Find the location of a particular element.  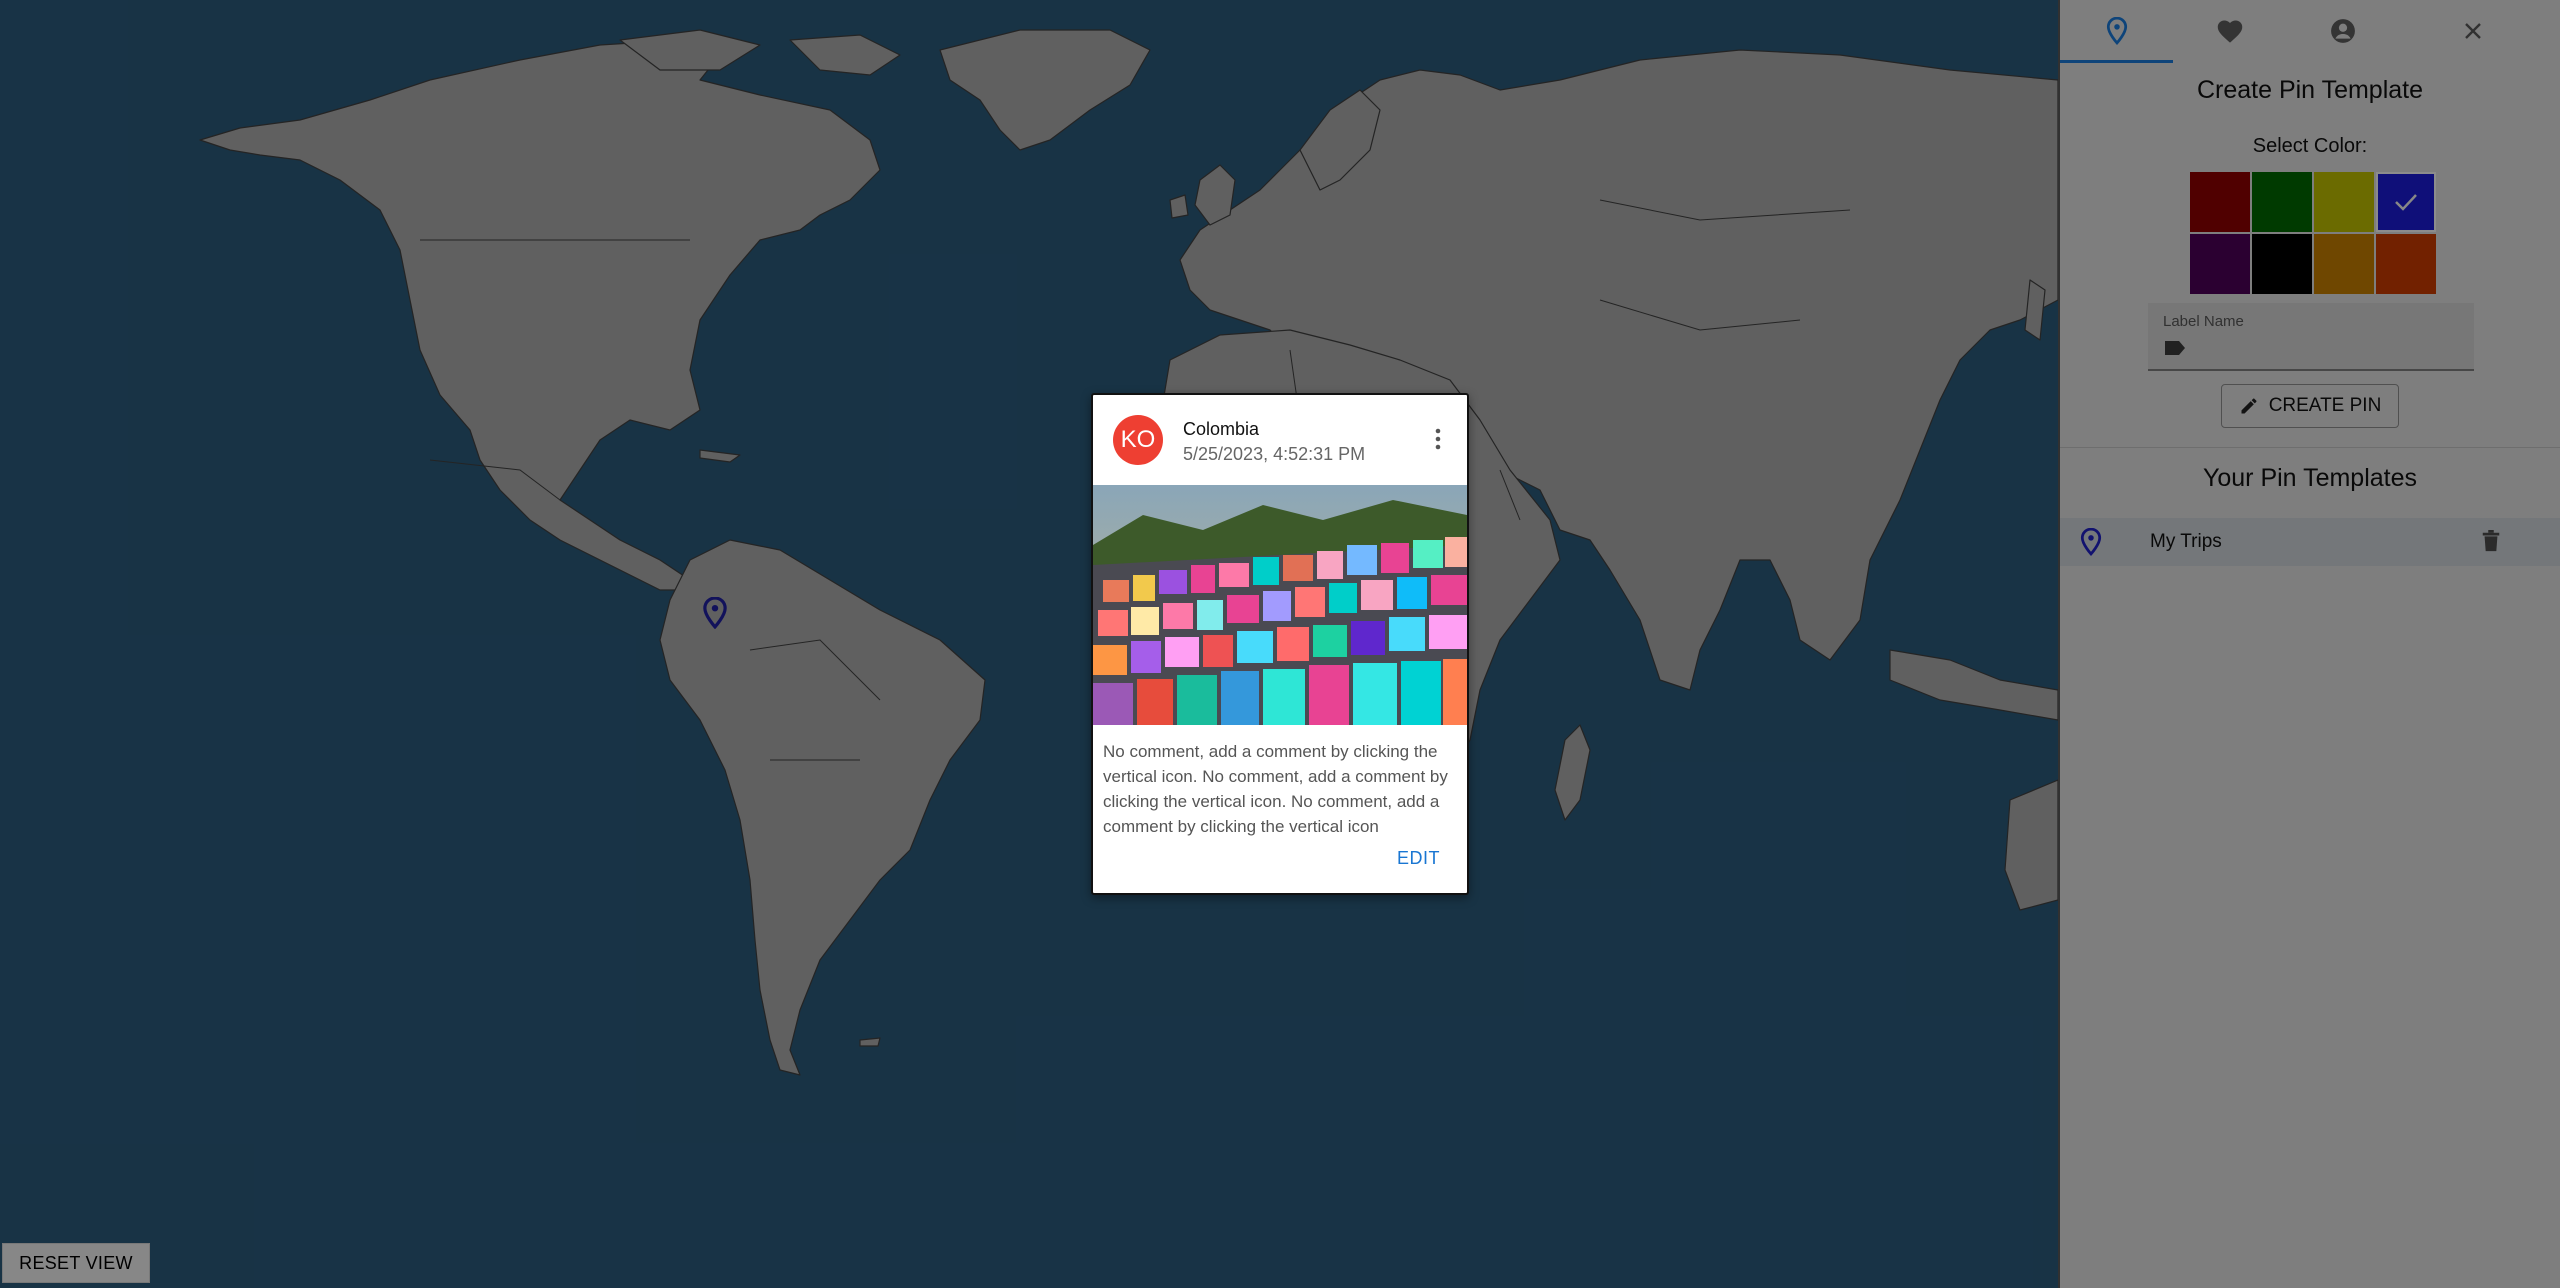

label-name-label: Label Name is located at coordinates (2203, 321).